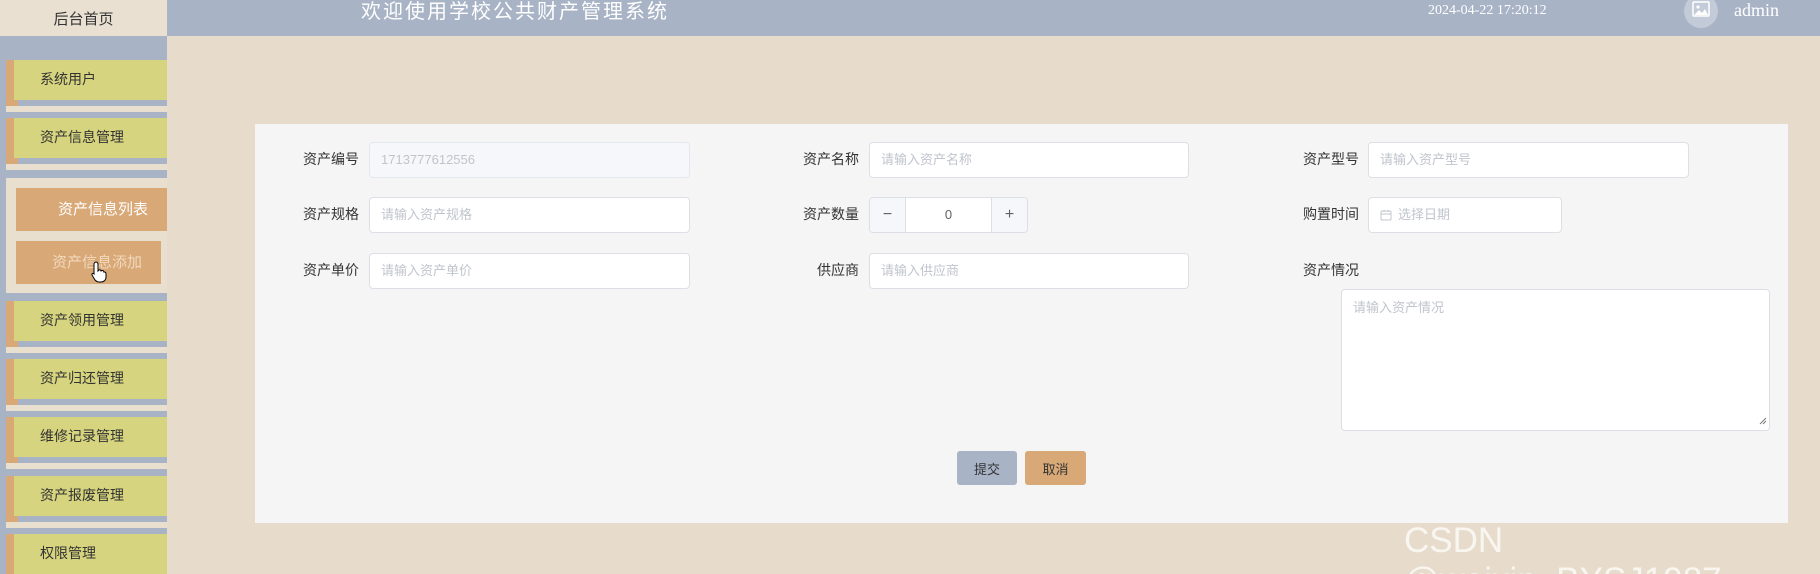  I want to click on asset-qty-label: 资产数量, so click(831, 215).